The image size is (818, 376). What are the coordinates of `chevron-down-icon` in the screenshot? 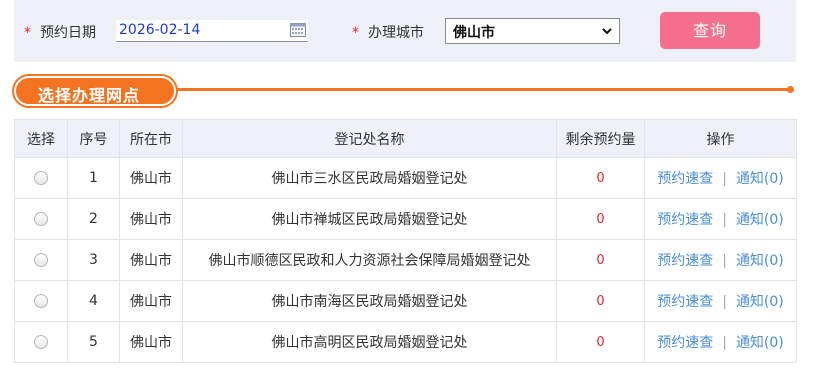 It's located at (607, 31).